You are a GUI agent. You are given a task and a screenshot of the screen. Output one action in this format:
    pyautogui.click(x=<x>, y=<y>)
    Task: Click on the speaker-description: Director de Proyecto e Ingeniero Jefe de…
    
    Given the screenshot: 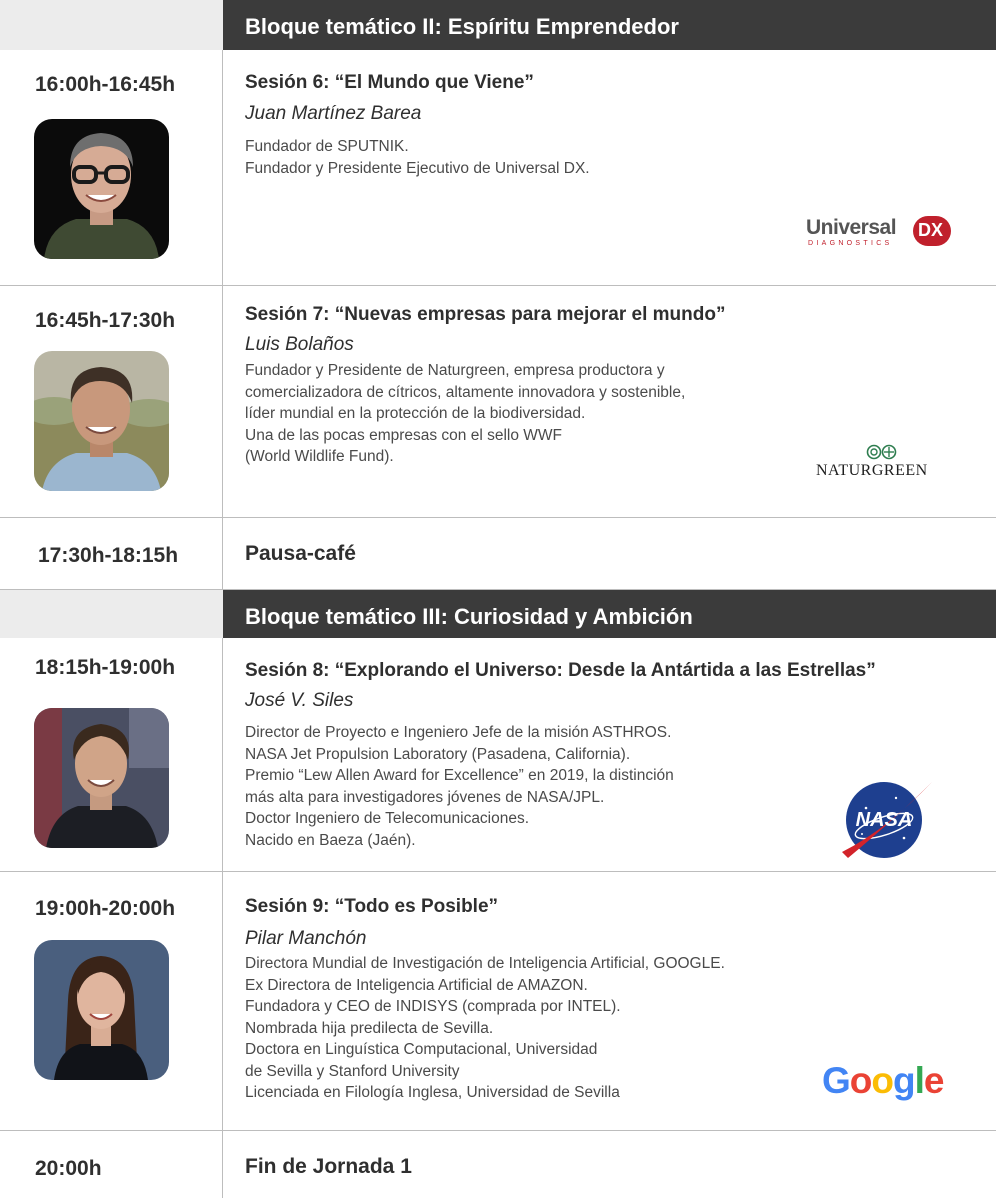 What is the action you would take?
    pyautogui.click(x=459, y=786)
    